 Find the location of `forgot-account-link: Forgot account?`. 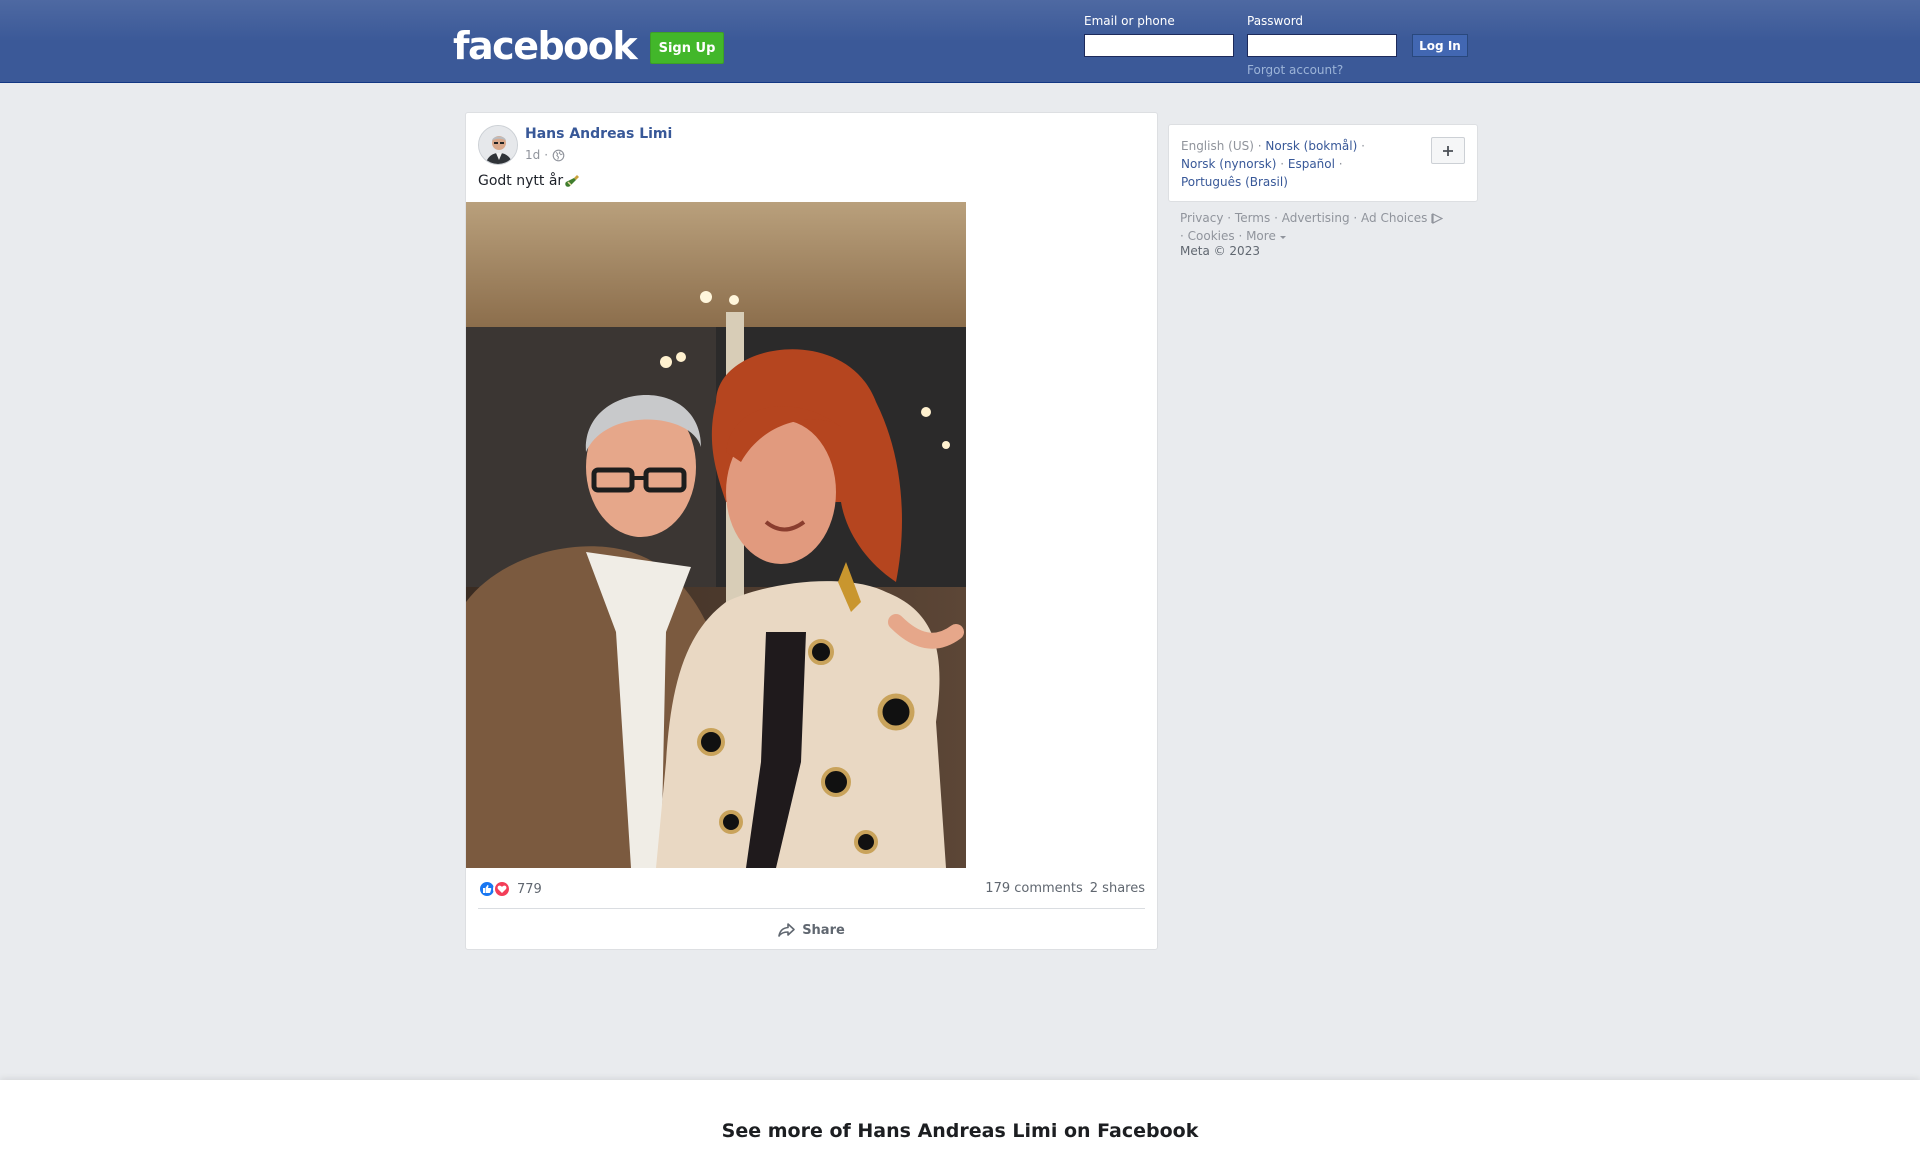

forgot-account-link: Forgot account? is located at coordinates (1295, 70).